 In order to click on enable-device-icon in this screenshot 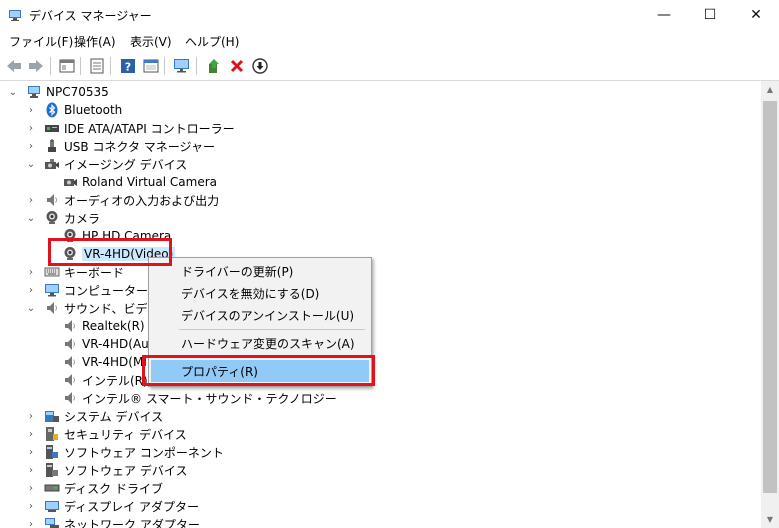, I will do `click(260, 66)`.